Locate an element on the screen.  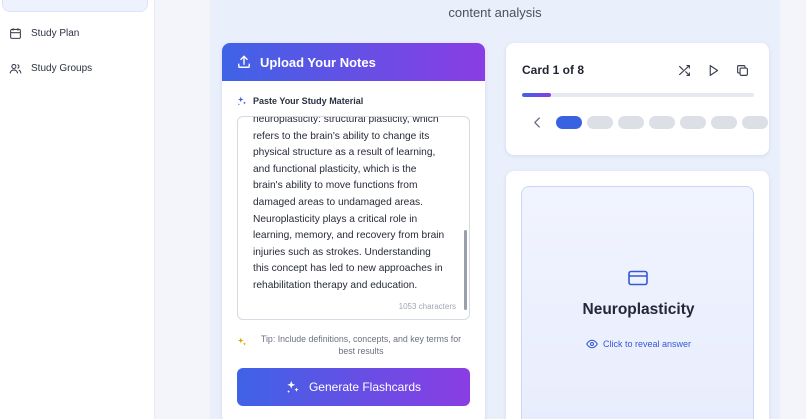
shuffle-icon is located at coordinates (684, 70).